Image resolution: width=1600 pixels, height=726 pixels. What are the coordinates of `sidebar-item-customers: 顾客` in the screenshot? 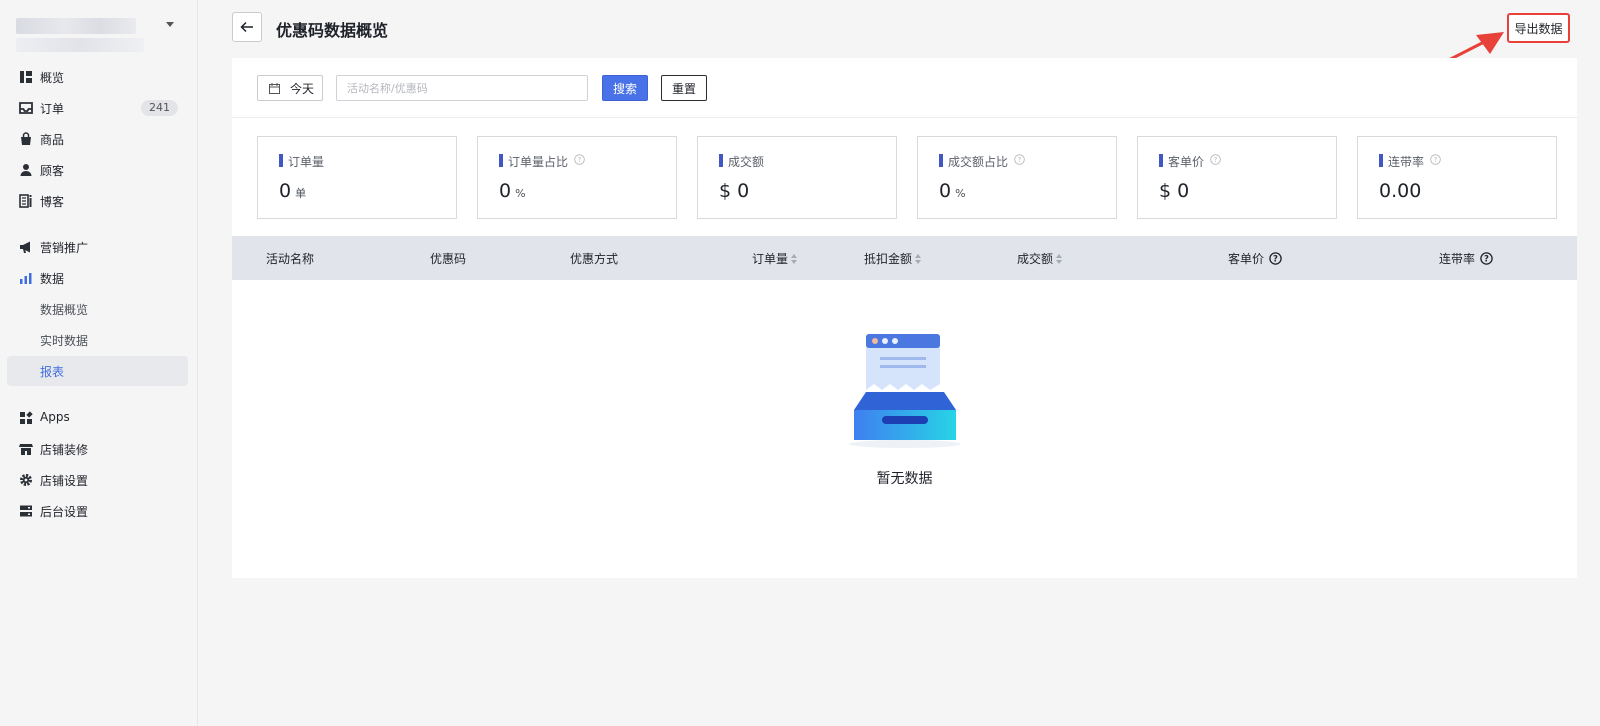 It's located at (97, 170).